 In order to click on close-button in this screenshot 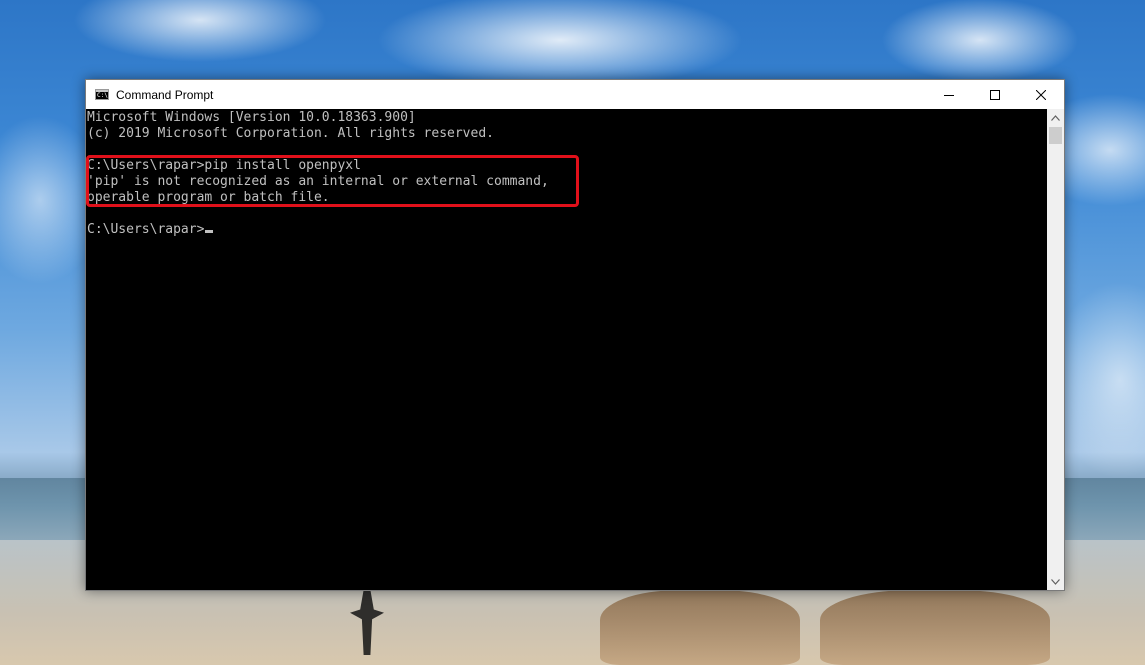, I will do `click(1041, 94)`.